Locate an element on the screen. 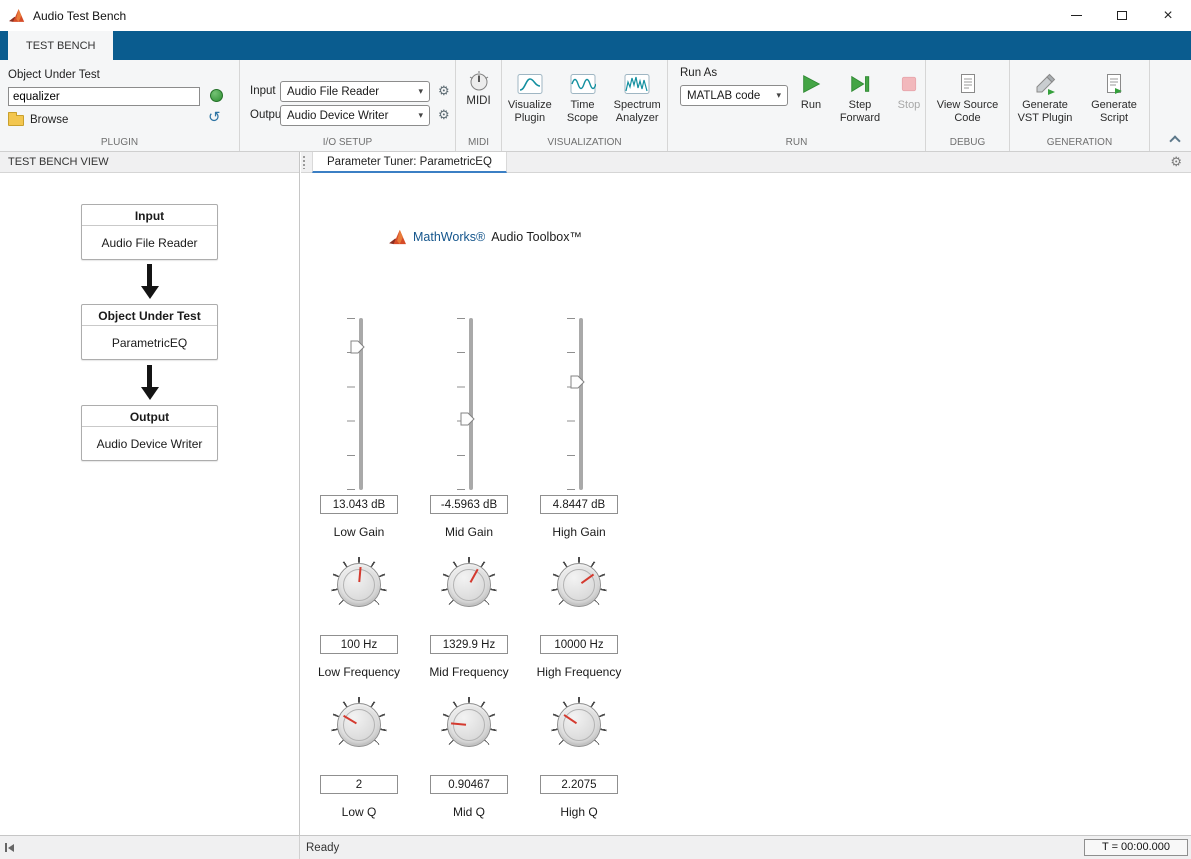 This screenshot has width=1191, height=859. object-under-test-label: Object Under Test is located at coordinates (54, 75).